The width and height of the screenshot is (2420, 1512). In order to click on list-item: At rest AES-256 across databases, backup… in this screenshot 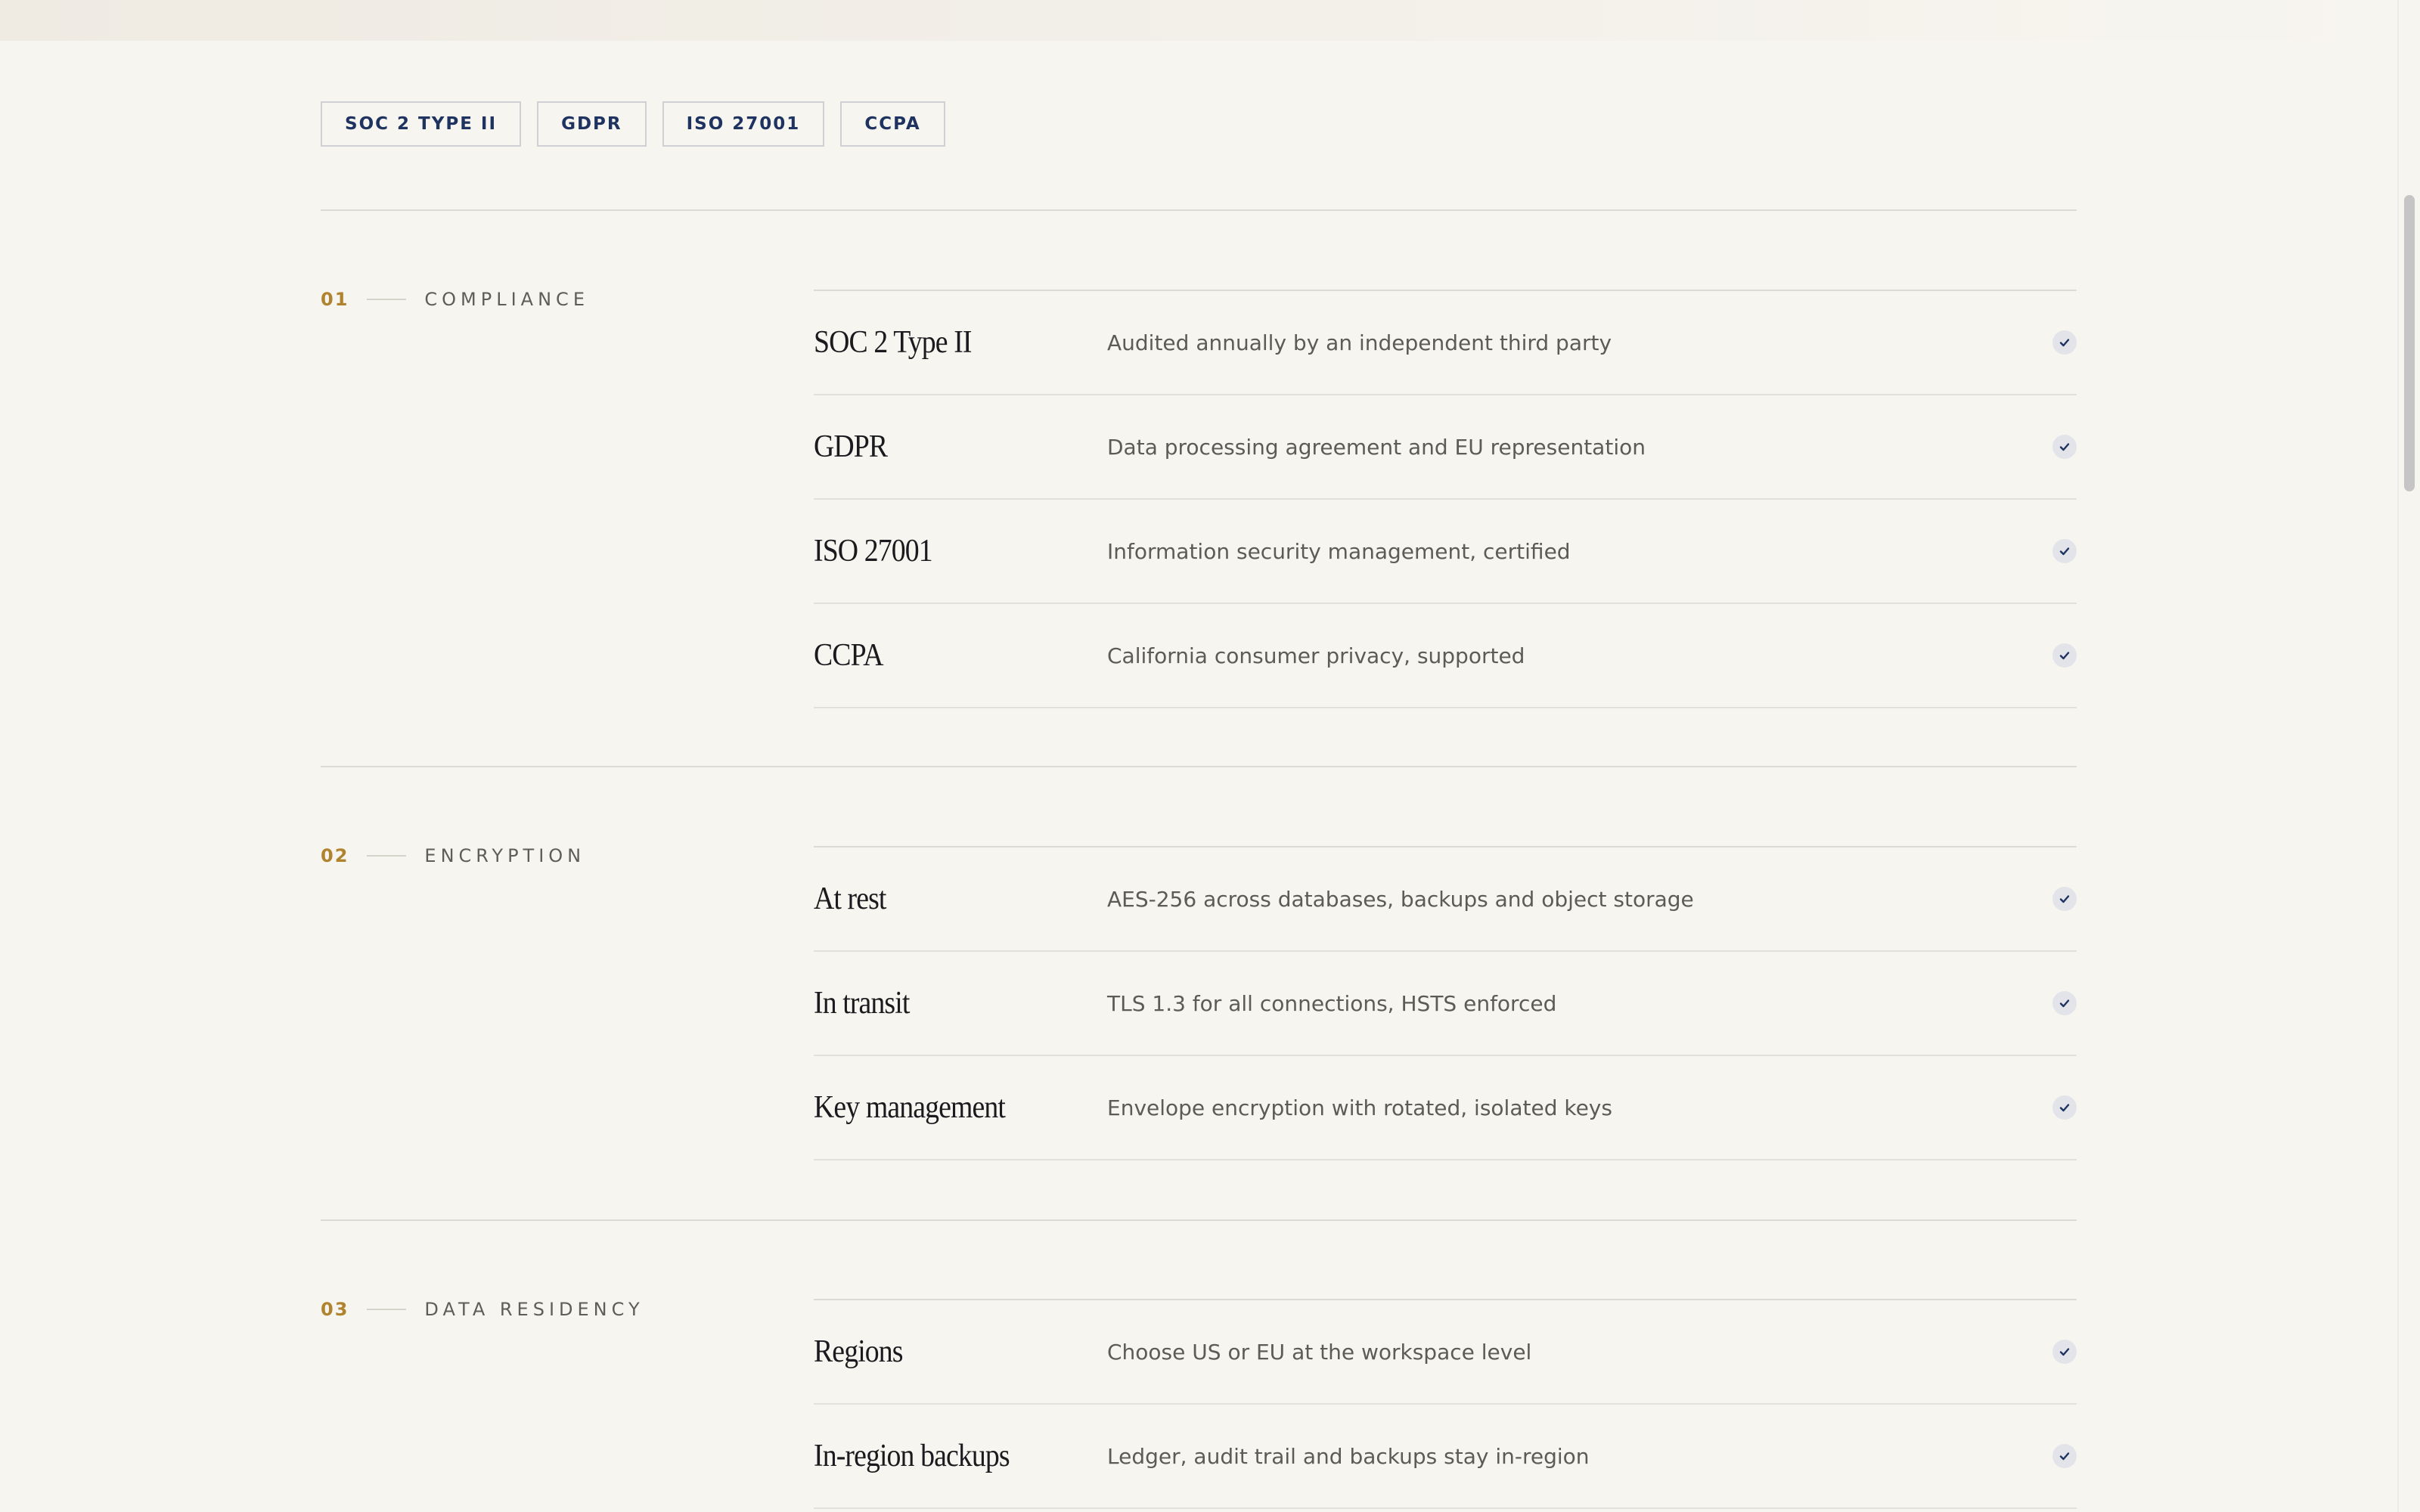, I will do `click(1445, 899)`.